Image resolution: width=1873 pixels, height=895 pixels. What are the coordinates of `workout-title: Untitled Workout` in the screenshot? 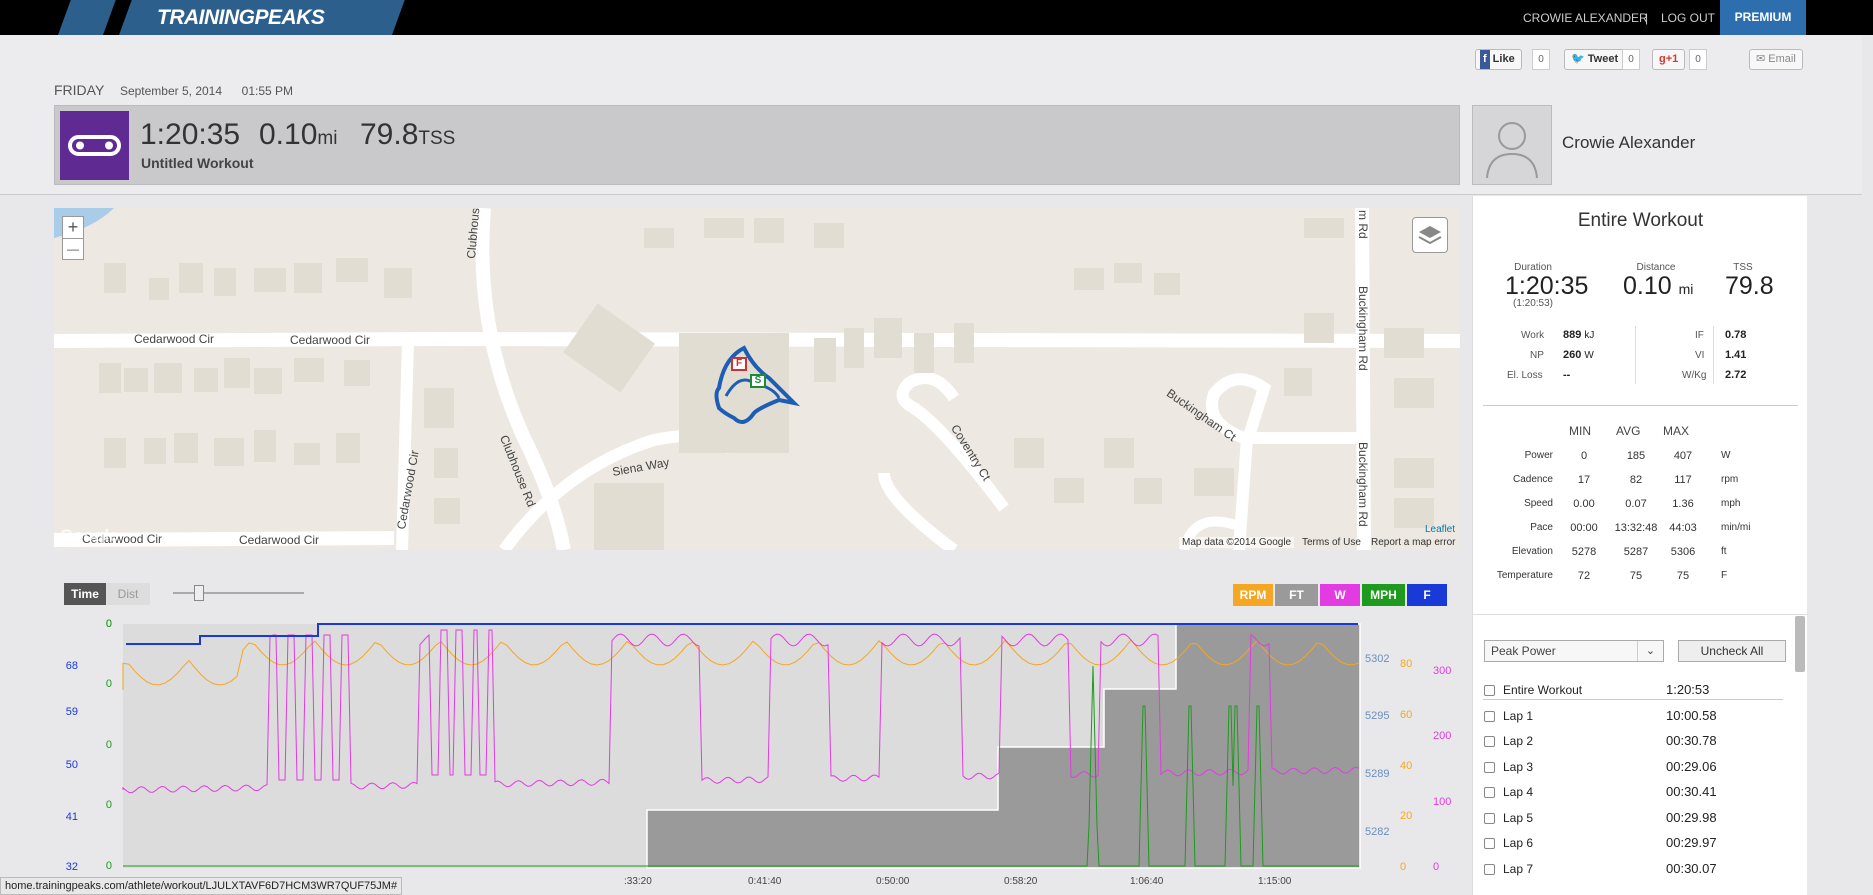 It's located at (197, 163).